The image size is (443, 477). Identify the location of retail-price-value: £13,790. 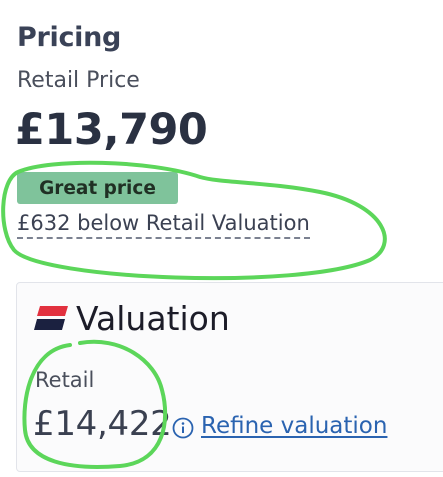
(111, 130).